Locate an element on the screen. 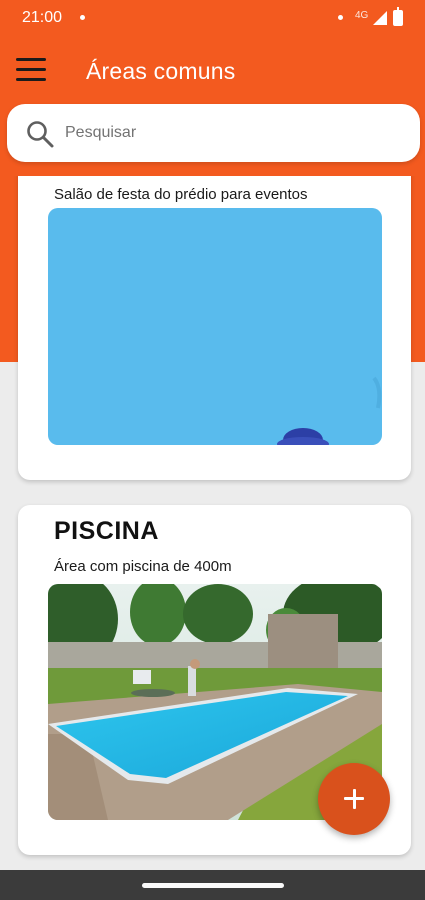 Image resolution: width=425 pixels, height=900 pixels. search-icon is located at coordinates (40, 134).